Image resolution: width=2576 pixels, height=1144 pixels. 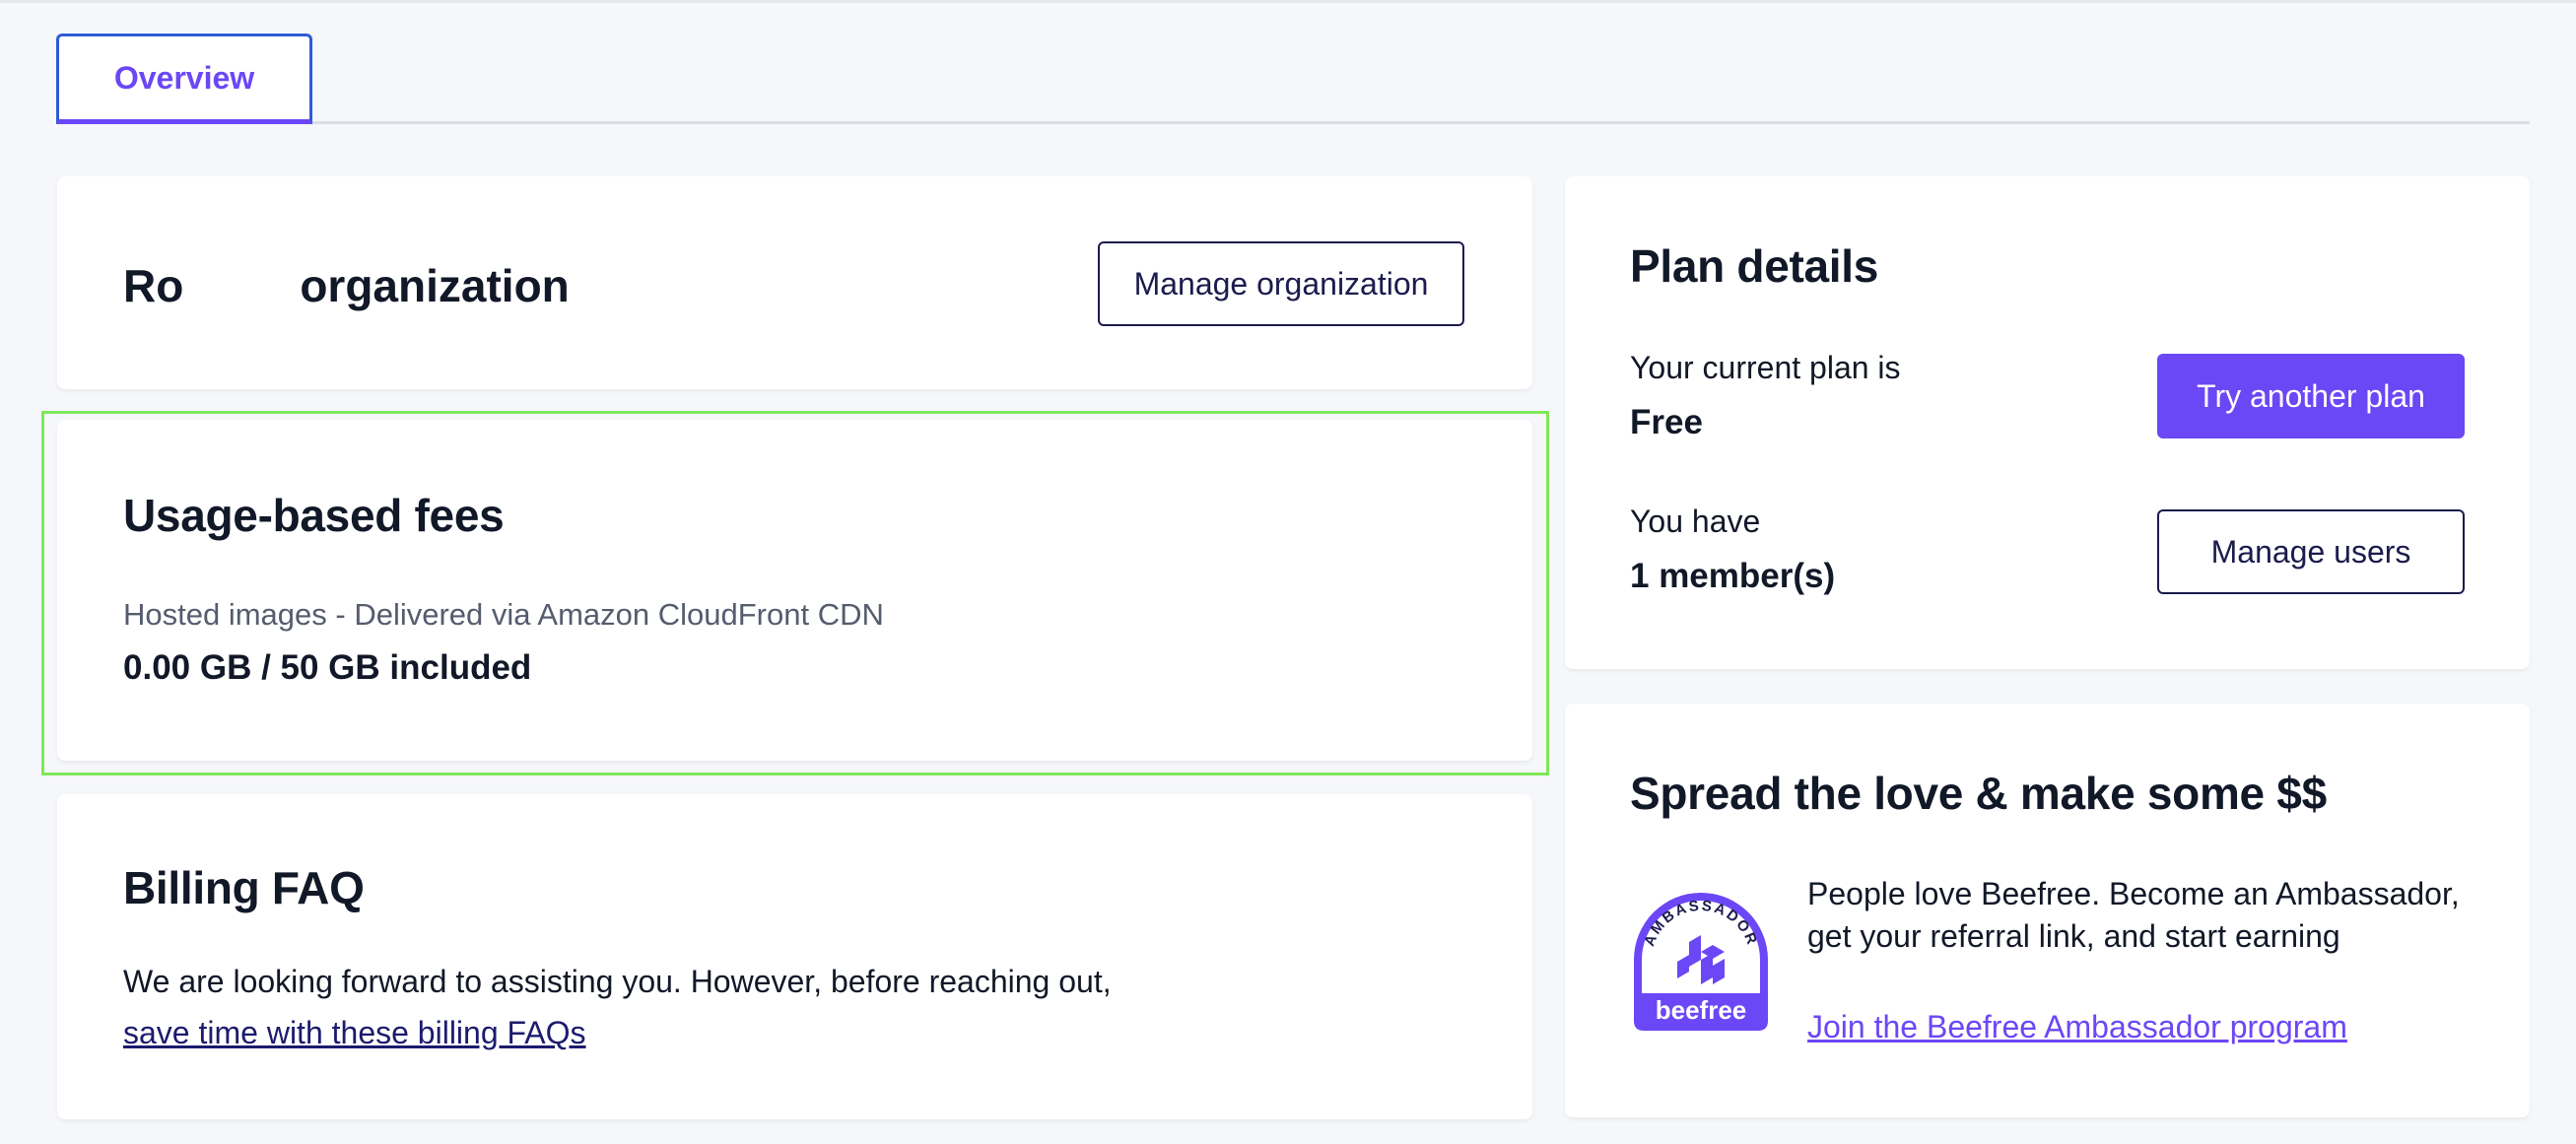 What do you see at coordinates (1978, 793) in the screenshot?
I see `ambassador-title: Spread the love & make some $$` at bounding box center [1978, 793].